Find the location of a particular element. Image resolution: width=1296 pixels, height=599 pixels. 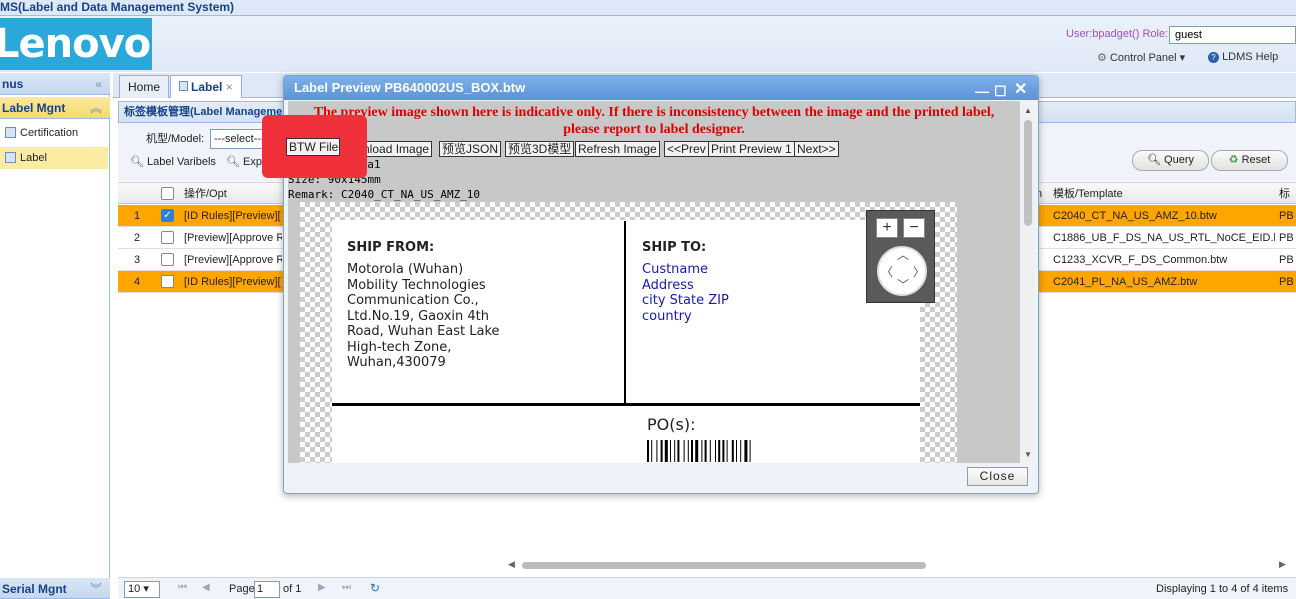

close-icon: × is located at coordinates (229, 87).